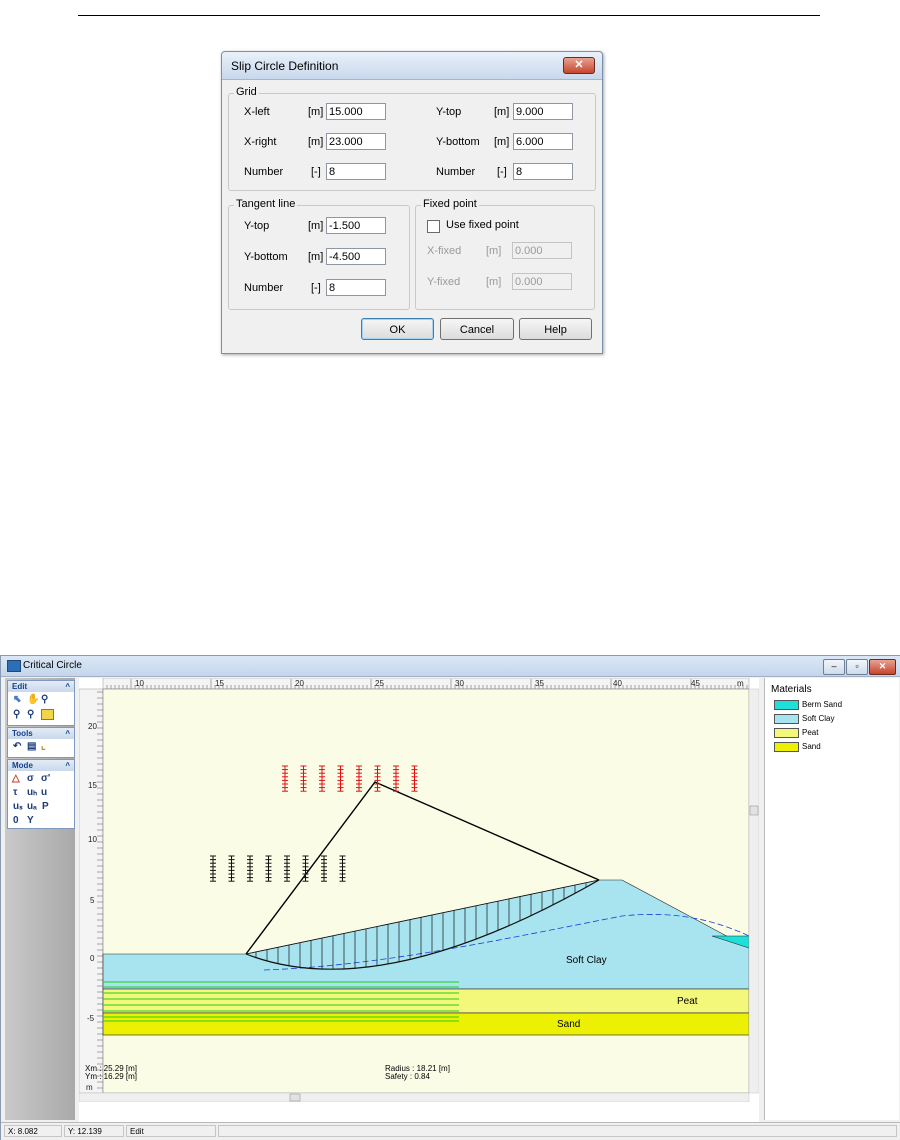 The image size is (900, 1140). What do you see at coordinates (882, 667) in the screenshot?
I see `window-close-icon: ✕` at bounding box center [882, 667].